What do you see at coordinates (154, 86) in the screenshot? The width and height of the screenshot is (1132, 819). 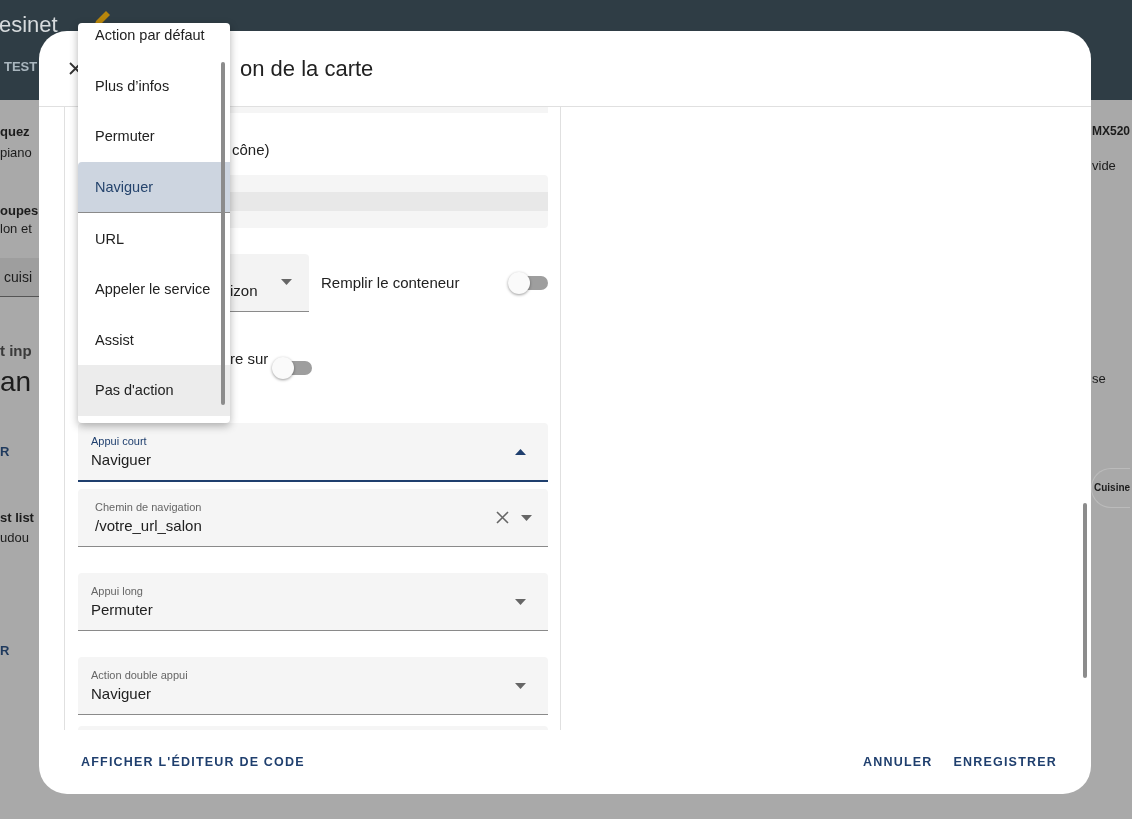 I see `menu-item: Plus d’infos` at bounding box center [154, 86].